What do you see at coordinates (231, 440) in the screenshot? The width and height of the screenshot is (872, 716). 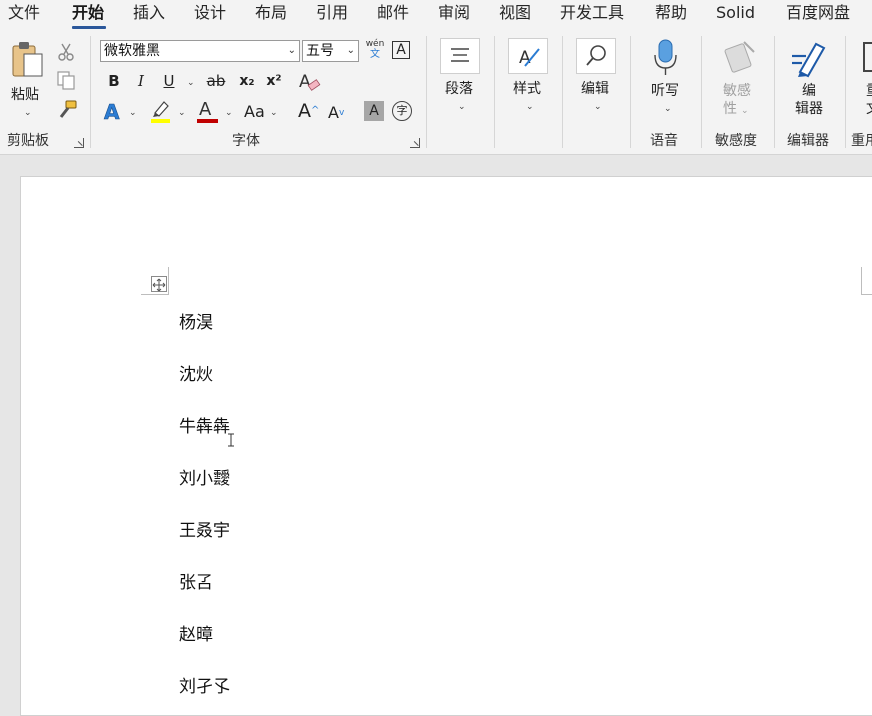 I see `text-cursor-icon` at bounding box center [231, 440].